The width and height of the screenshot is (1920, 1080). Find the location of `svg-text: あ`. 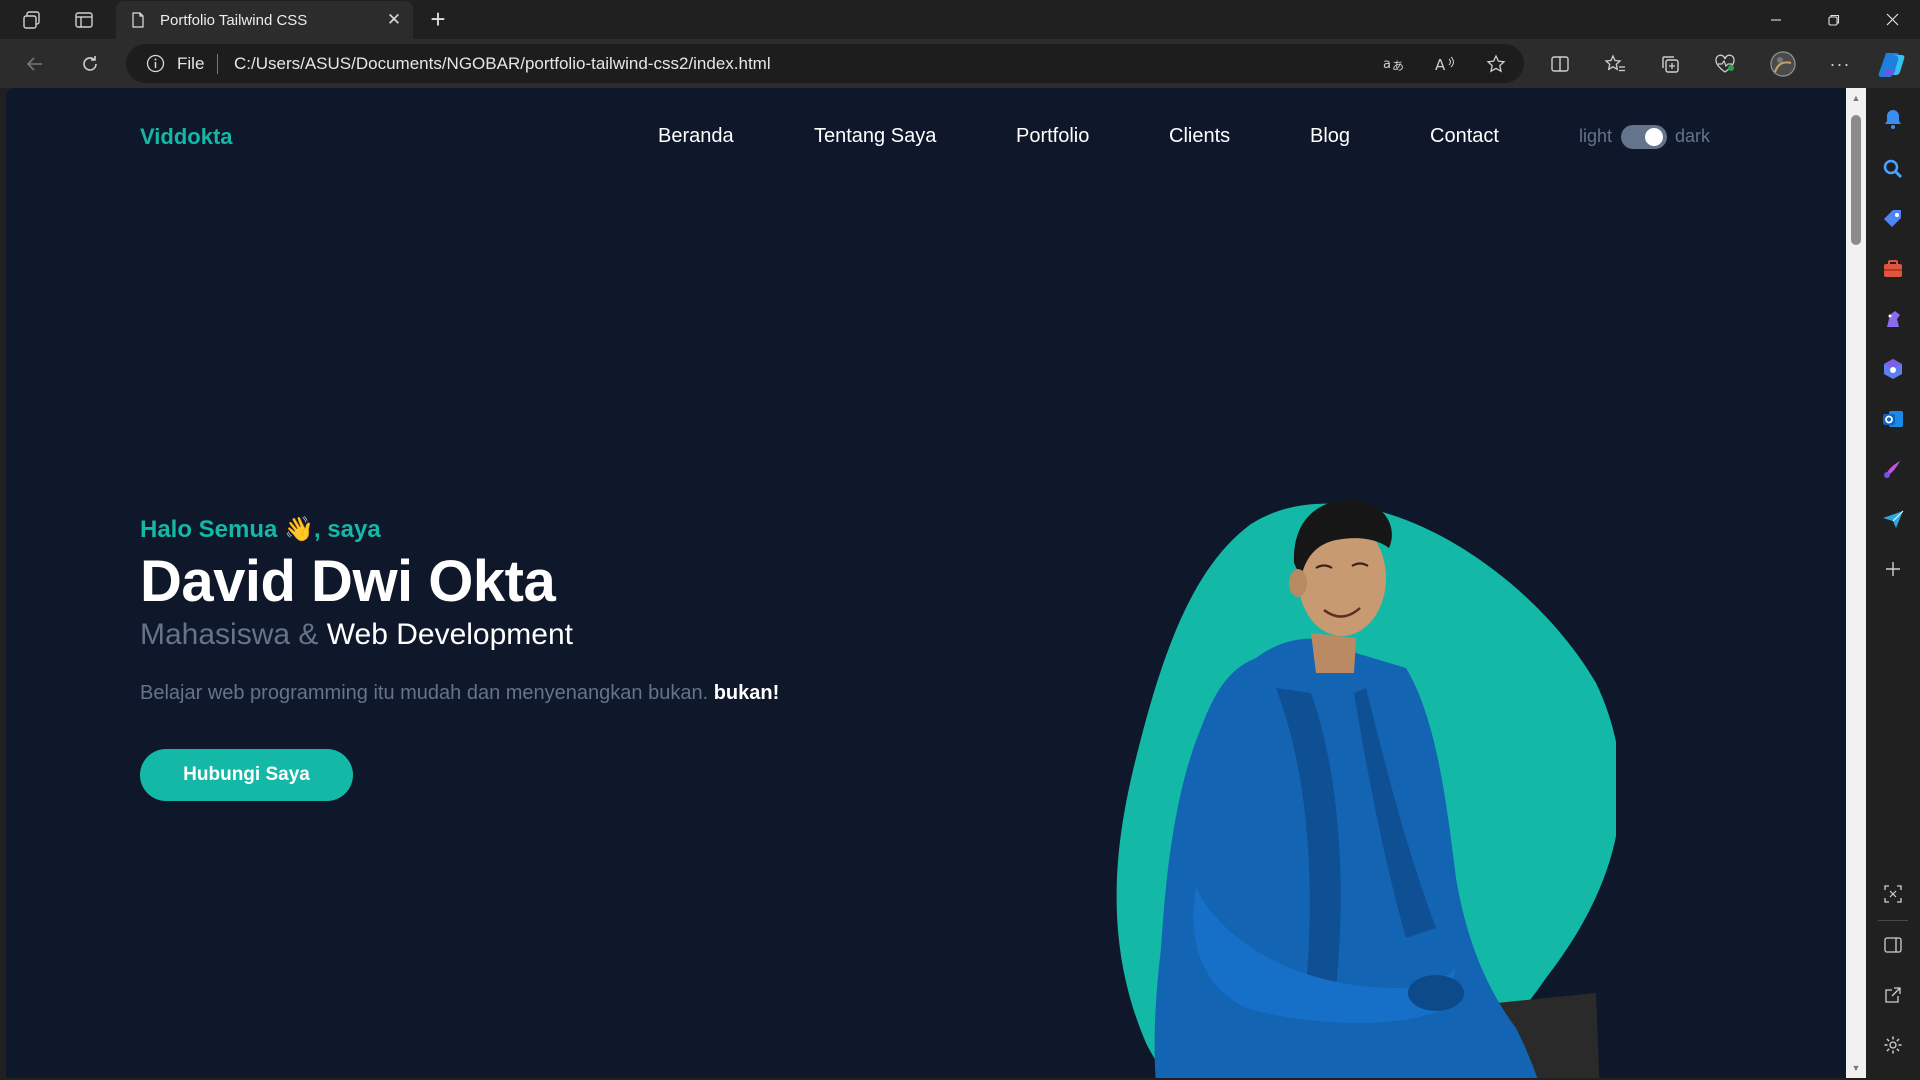

svg-text: あ is located at coordinates (1398, 66).